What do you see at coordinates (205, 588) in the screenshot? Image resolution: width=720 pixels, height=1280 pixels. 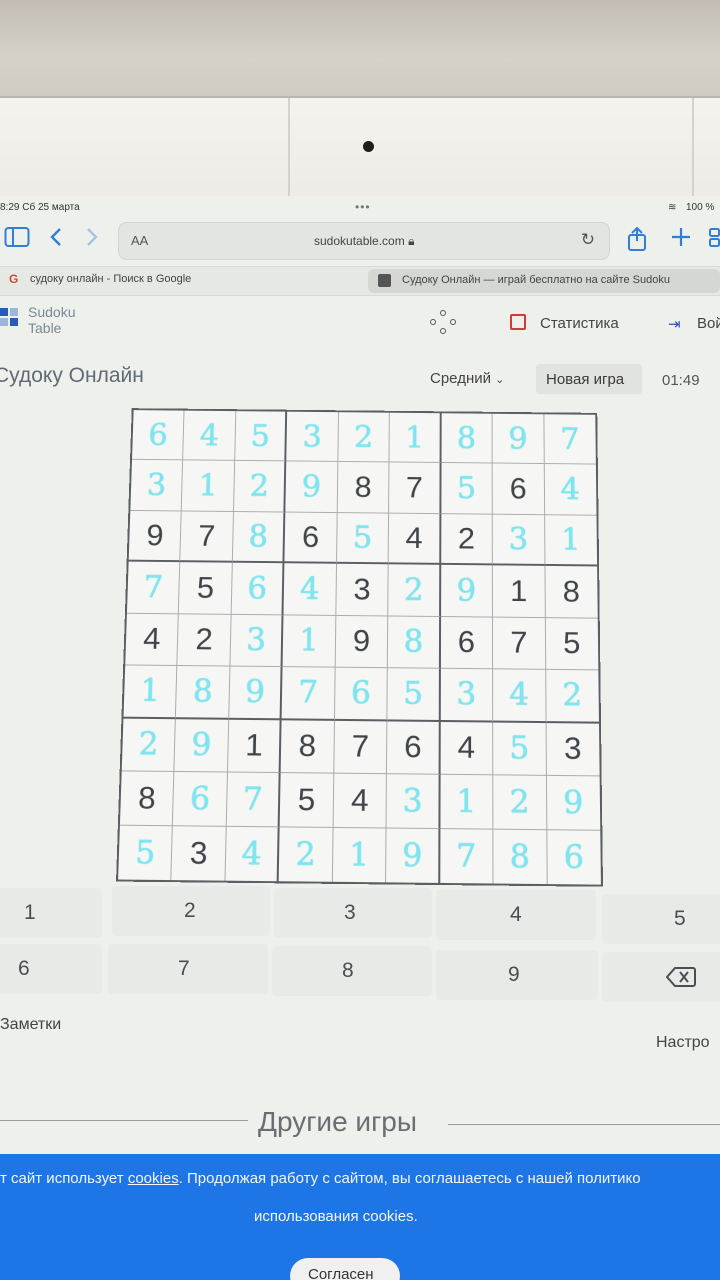 I see `sudoku-cell-r4c2: 5` at bounding box center [205, 588].